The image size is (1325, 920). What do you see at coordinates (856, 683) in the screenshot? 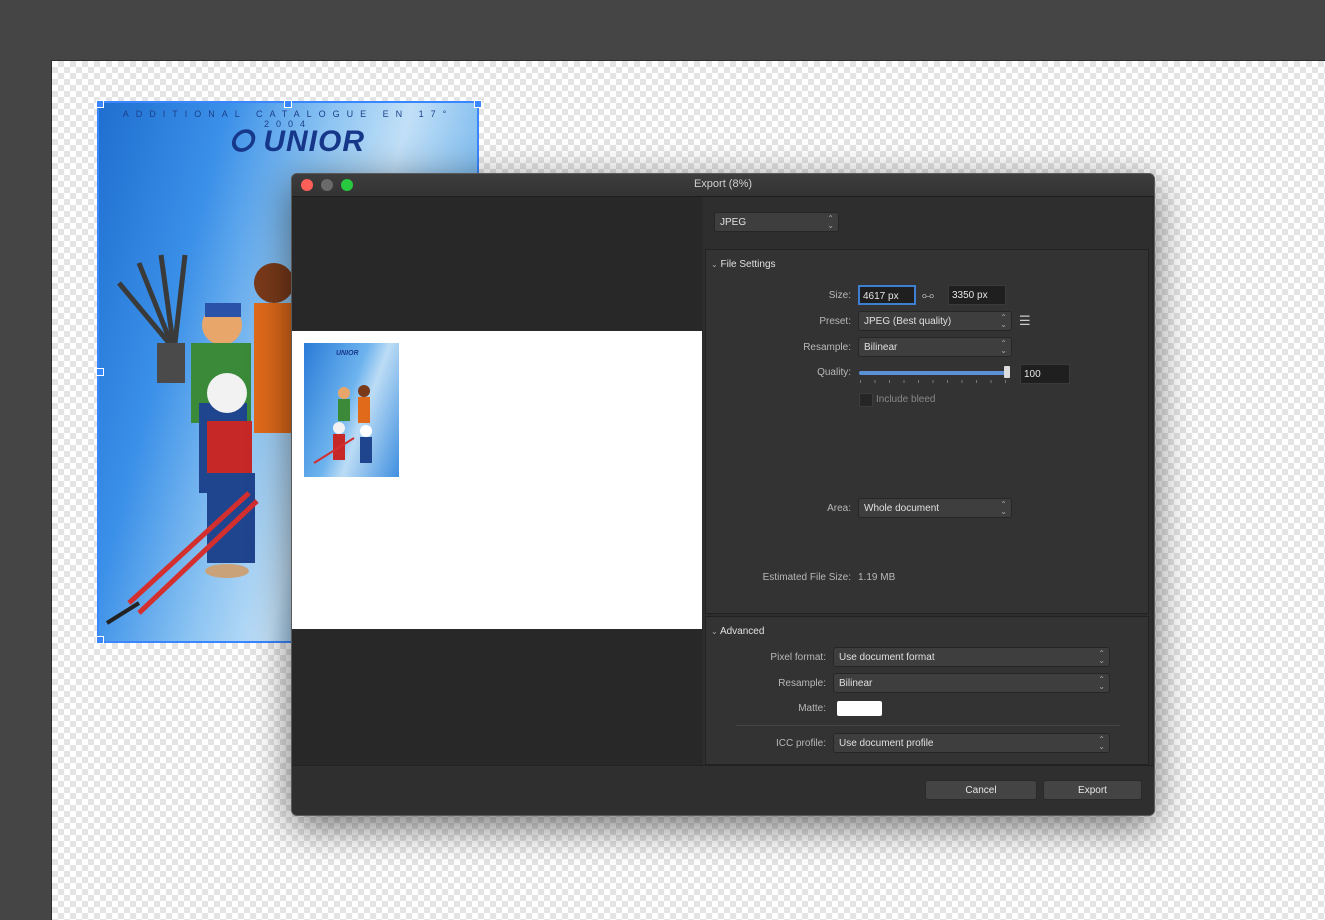
I see `advanced-resample-value: Bilinear` at bounding box center [856, 683].